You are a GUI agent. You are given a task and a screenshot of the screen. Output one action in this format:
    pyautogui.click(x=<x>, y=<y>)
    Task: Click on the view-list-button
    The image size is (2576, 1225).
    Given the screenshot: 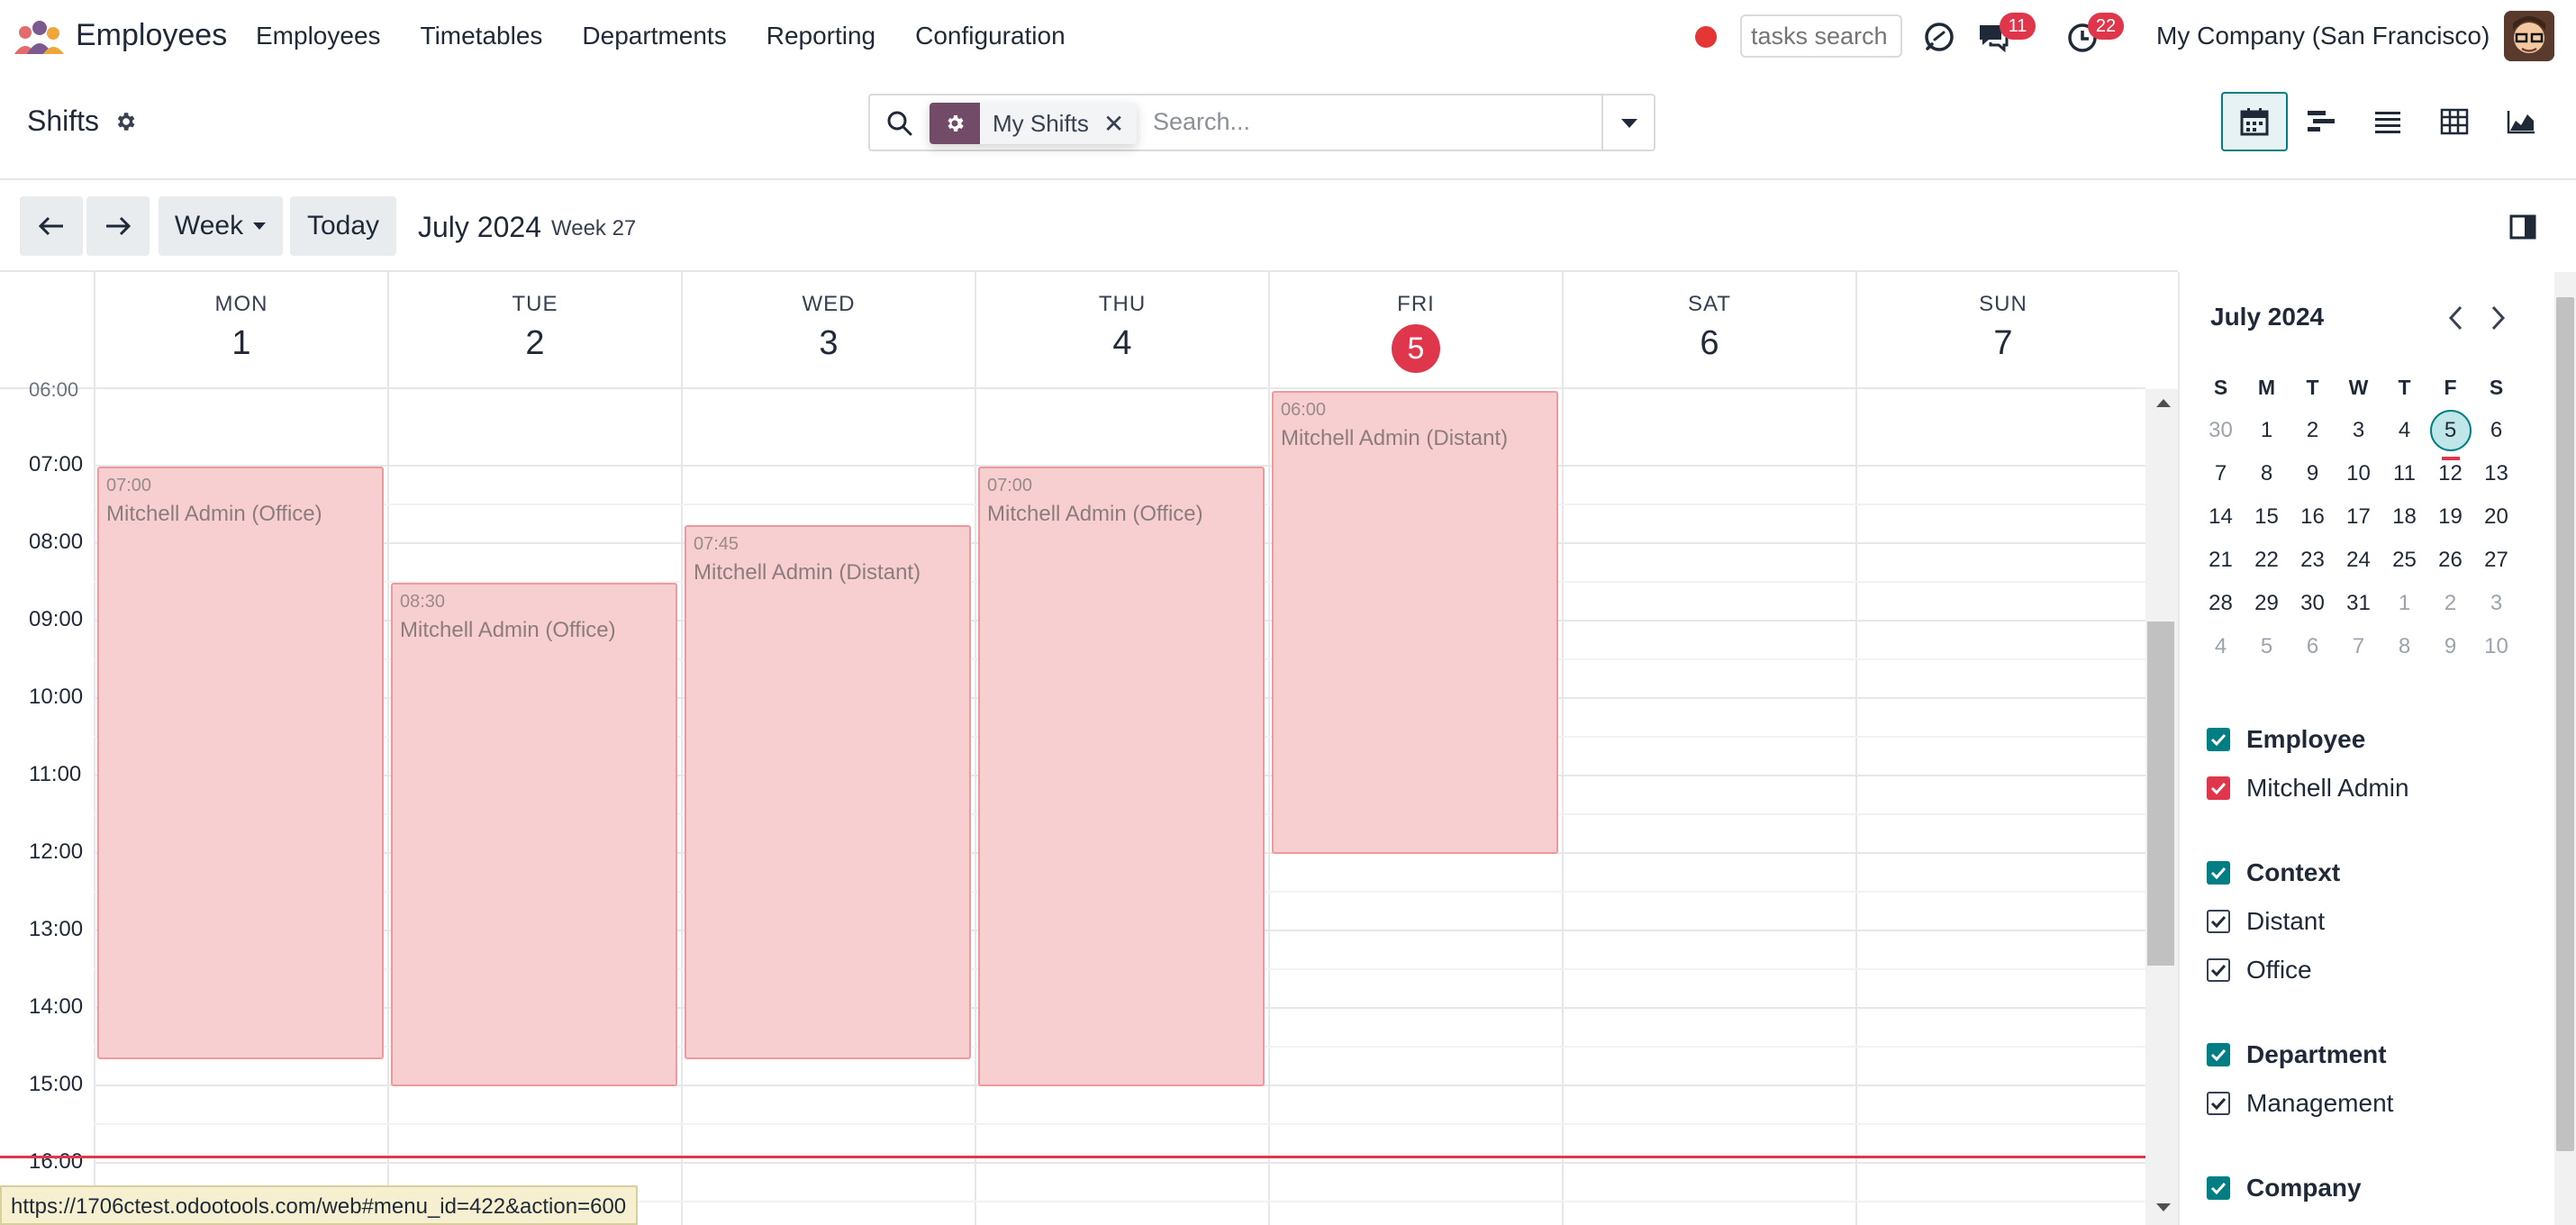 What is the action you would take?
    pyautogui.click(x=2387, y=122)
    